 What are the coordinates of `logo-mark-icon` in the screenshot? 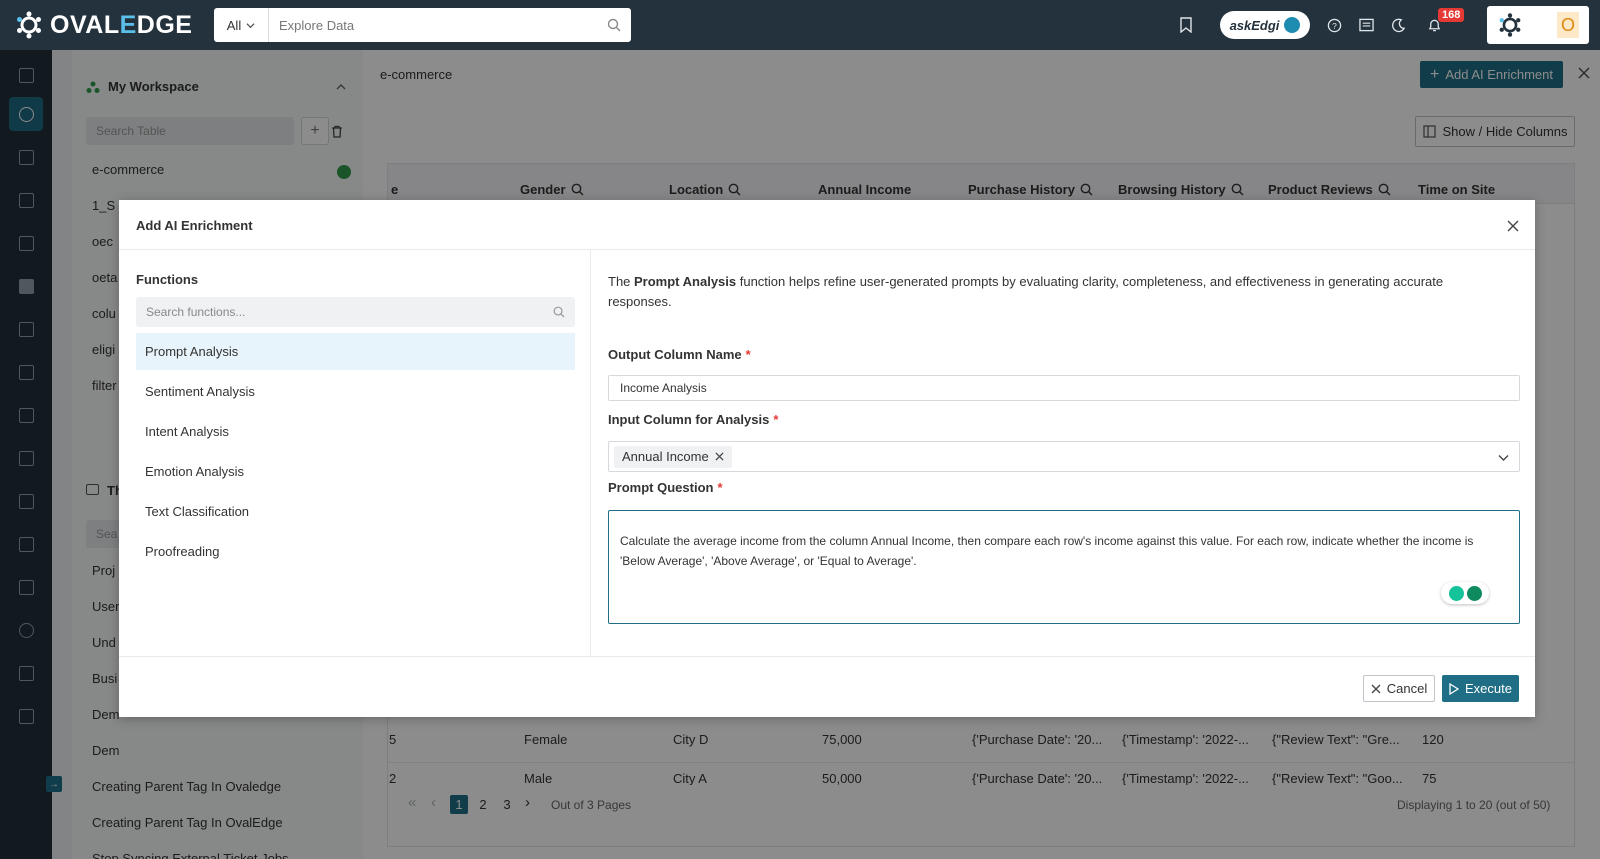 It's located at (29, 25).